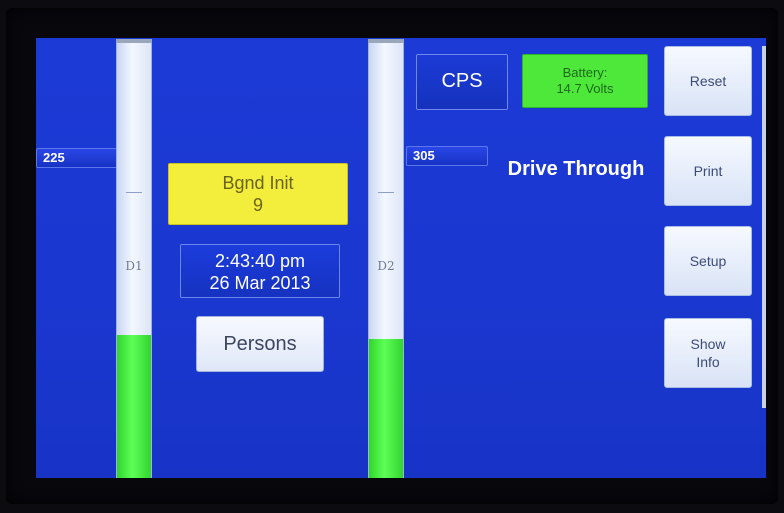 Image resolution: width=784 pixels, height=513 pixels. What do you see at coordinates (134, 192) in the screenshot?
I see `d1-meter-tick` at bounding box center [134, 192].